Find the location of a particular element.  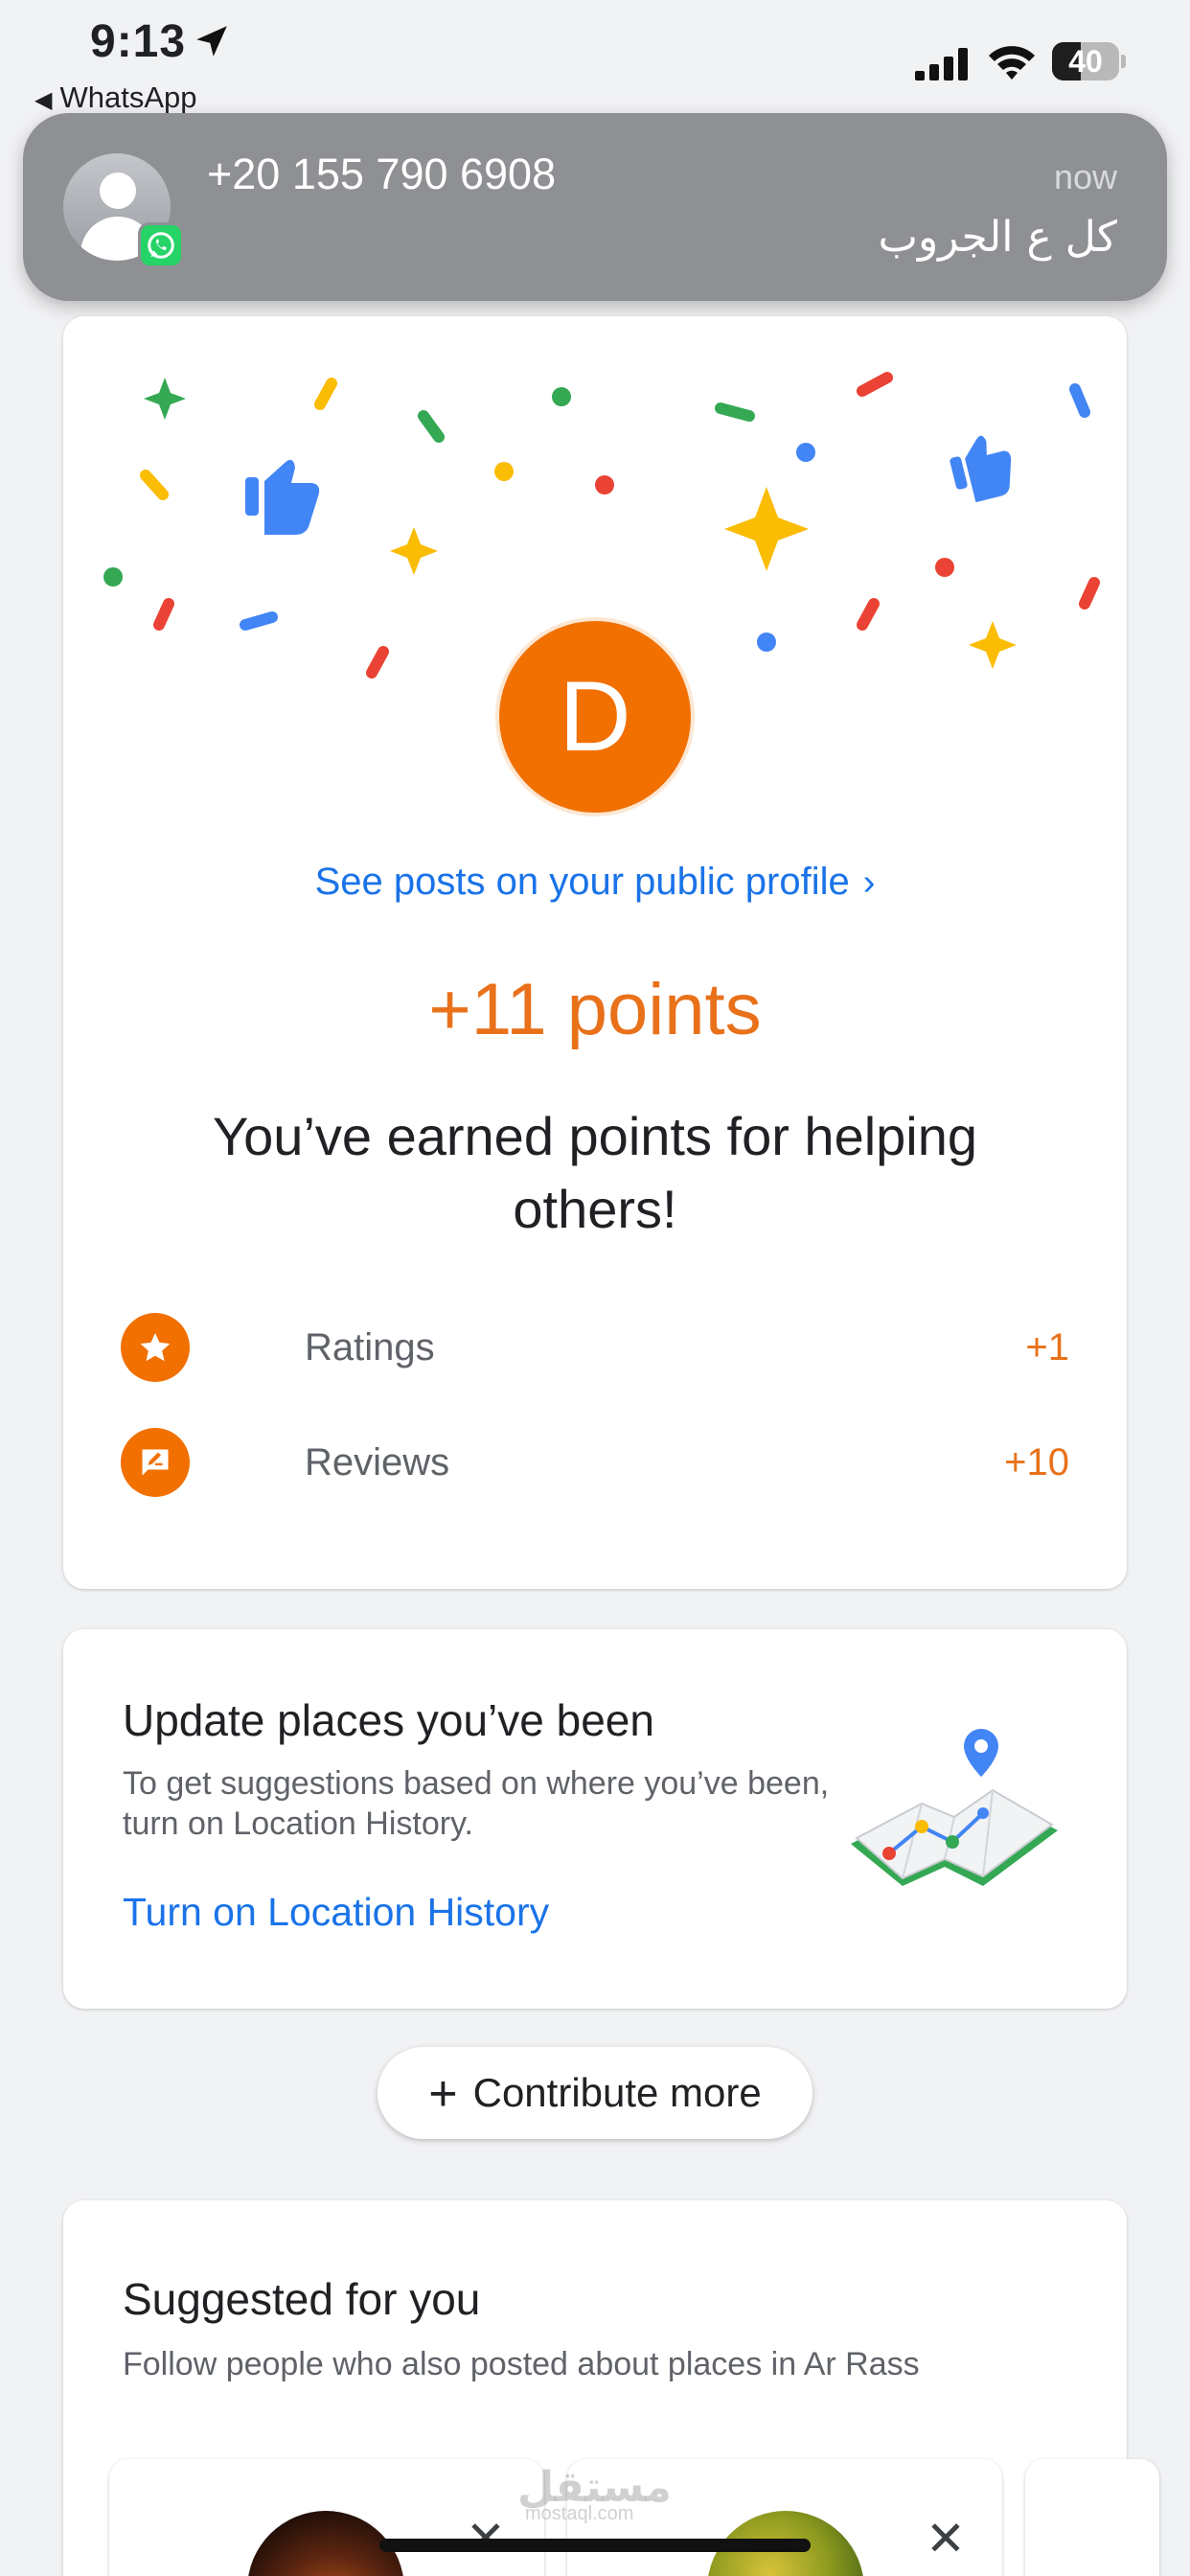

notification-sender: +20 155 790 6908 is located at coordinates (382, 174).